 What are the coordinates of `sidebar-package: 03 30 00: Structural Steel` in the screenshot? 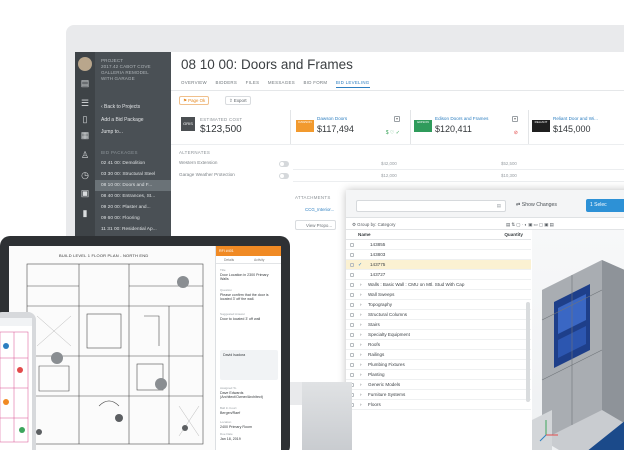 It's located at (133, 174).